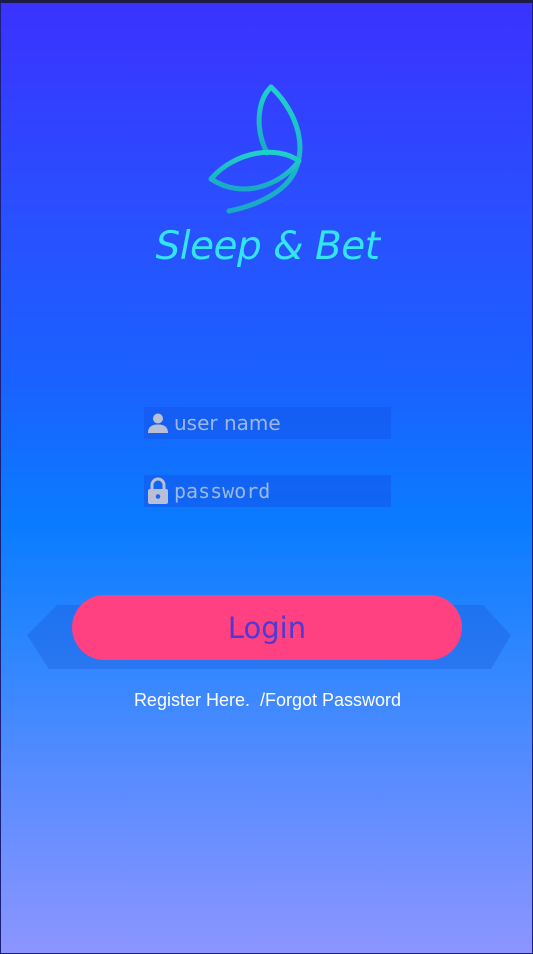 Image resolution: width=533 pixels, height=954 pixels. I want to click on password-input, so click(301, 491).